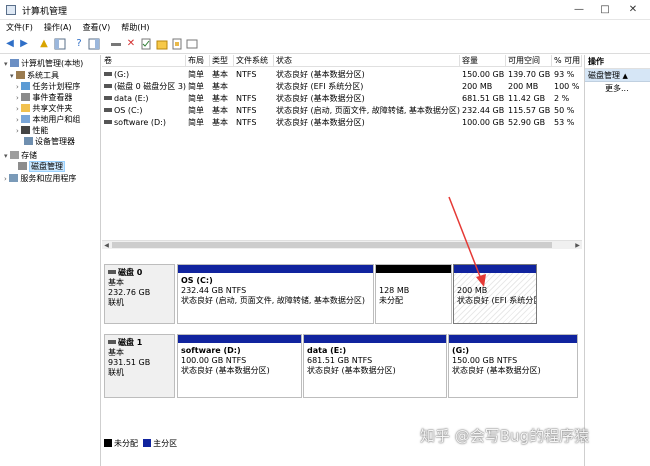 Image resolution: width=650 pixels, height=466 pixels. Describe the element at coordinates (567, 61) in the screenshot. I see `column-percent-free: % 可用` at that location.